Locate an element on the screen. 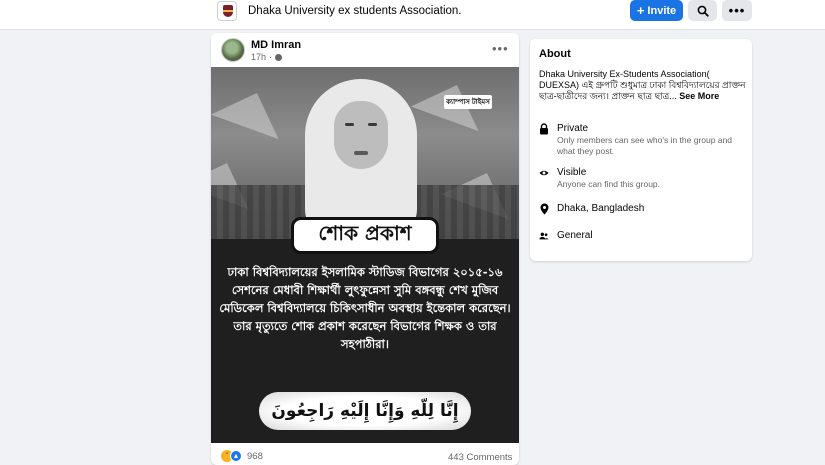 This screenshot has height=465, width=825. comments-count: 443 Comments is located at coordinates (480, 457).